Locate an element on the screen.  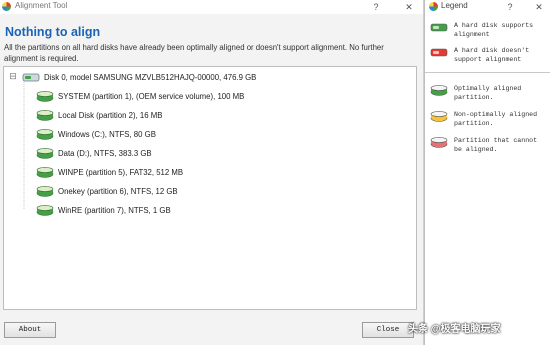
help-button: ? is located at coordinates (376, 7).